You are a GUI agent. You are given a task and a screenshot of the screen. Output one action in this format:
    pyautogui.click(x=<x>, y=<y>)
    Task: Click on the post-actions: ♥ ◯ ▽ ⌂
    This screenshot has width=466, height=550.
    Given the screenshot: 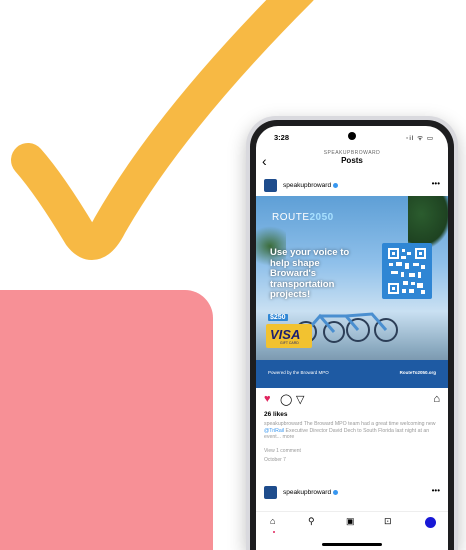 What is the action you would take?
    pyautogui.click(x=352, y=402)
    